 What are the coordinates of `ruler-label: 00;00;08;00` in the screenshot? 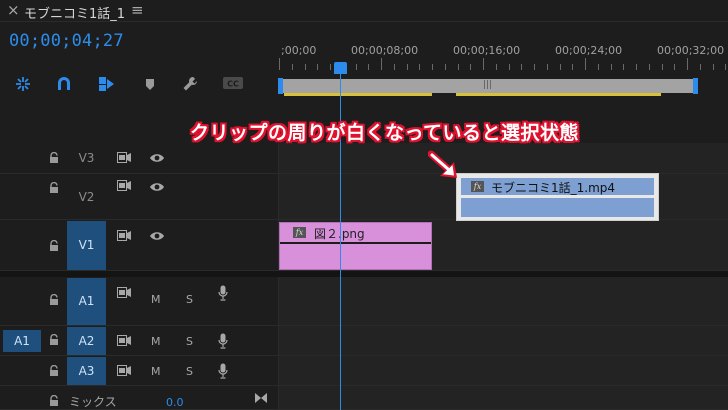 It's located at (385, 50).